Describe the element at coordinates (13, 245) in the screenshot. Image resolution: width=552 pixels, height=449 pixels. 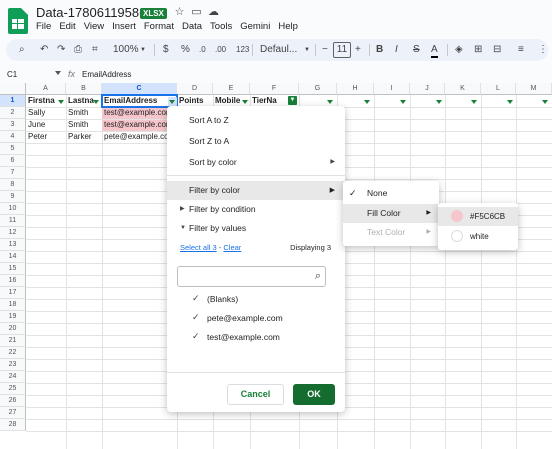
I see `row-header: 13` at that location.